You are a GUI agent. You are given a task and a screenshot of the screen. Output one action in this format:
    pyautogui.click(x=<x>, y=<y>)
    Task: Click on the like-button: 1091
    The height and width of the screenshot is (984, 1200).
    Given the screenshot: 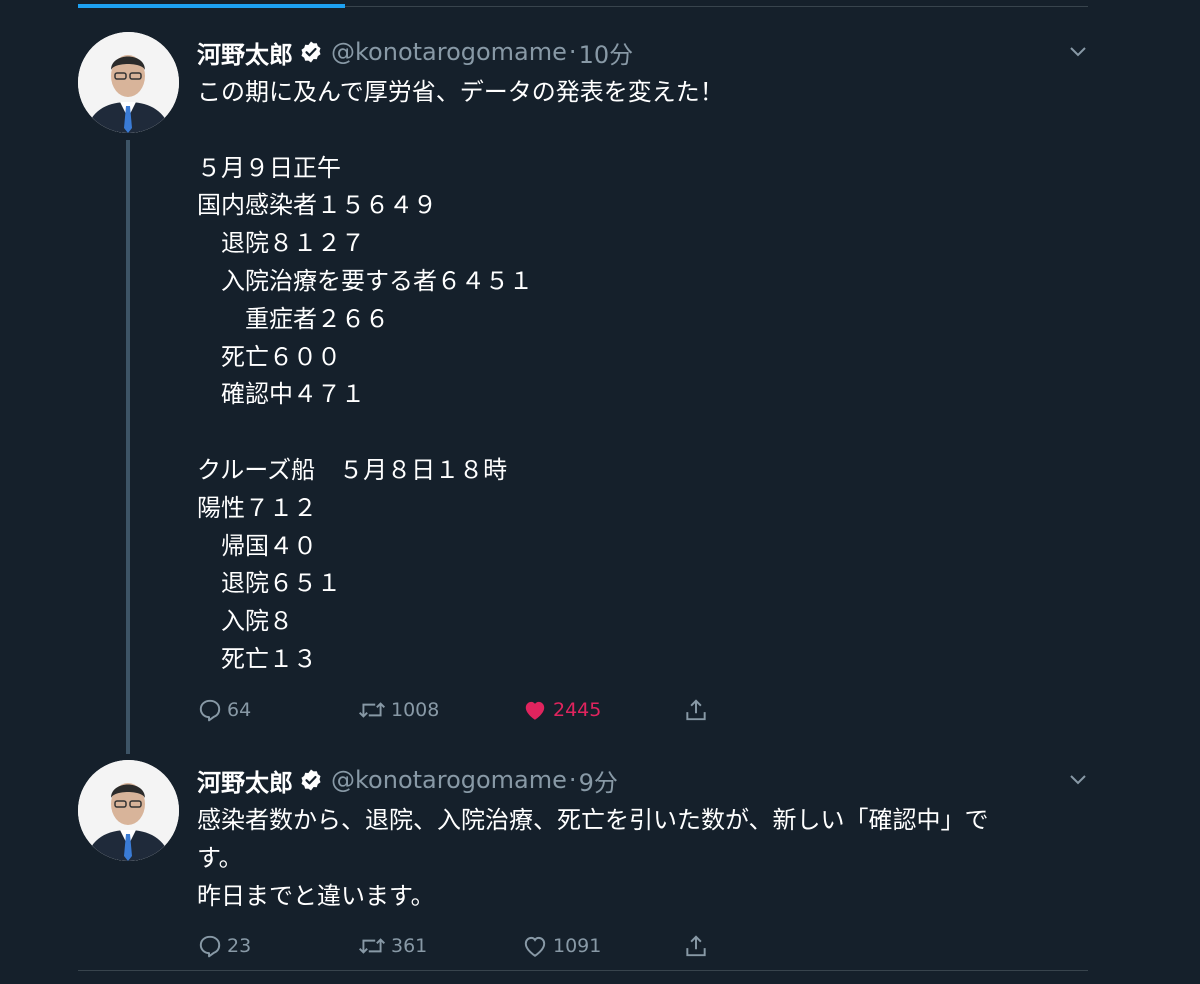 What is the action you would take?
    pyautogui.click(x=602, y=946)
    